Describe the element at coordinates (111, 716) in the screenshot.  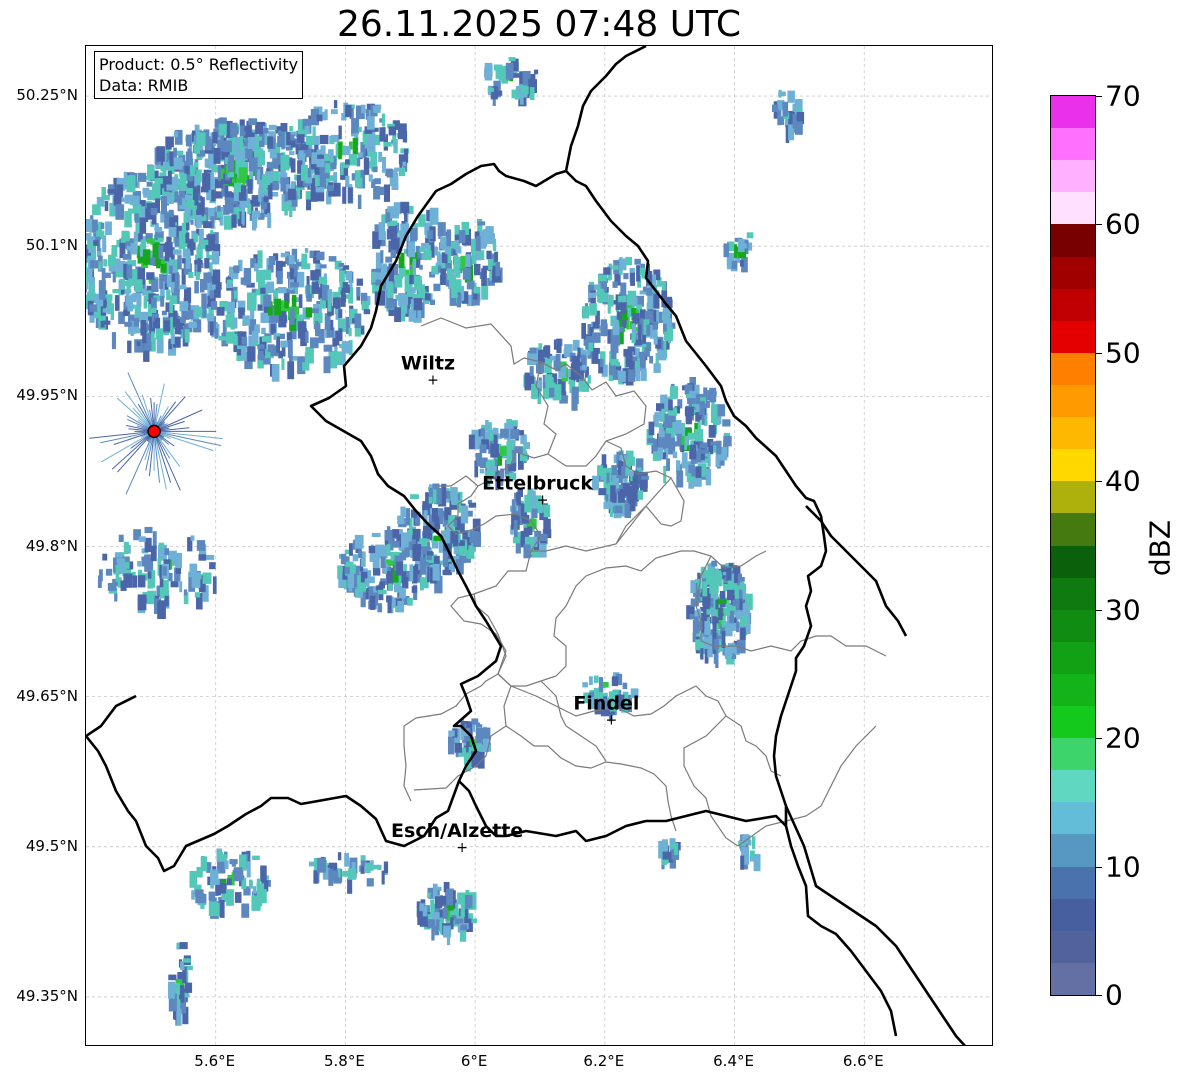
I see `border-france-south` at that location.